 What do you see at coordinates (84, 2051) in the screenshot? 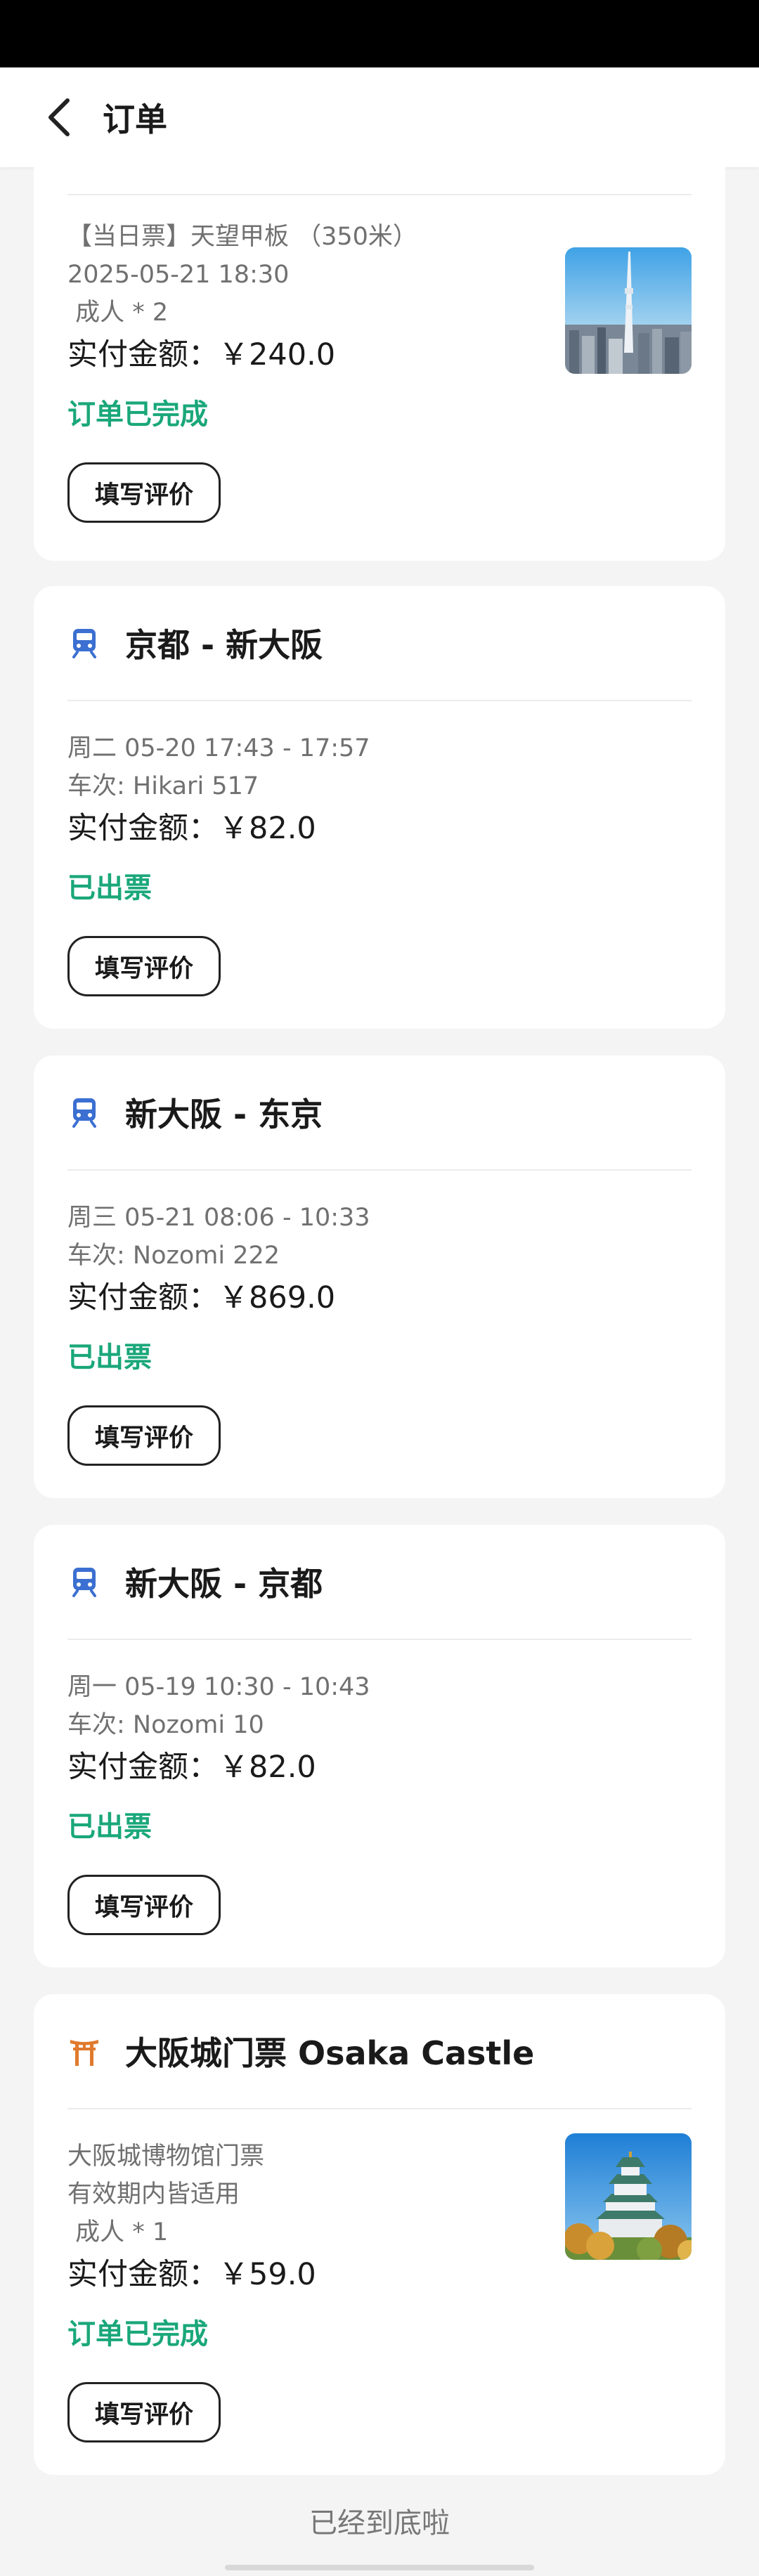
I see `torii-gate-icon` at bounding box center [84, 2051].